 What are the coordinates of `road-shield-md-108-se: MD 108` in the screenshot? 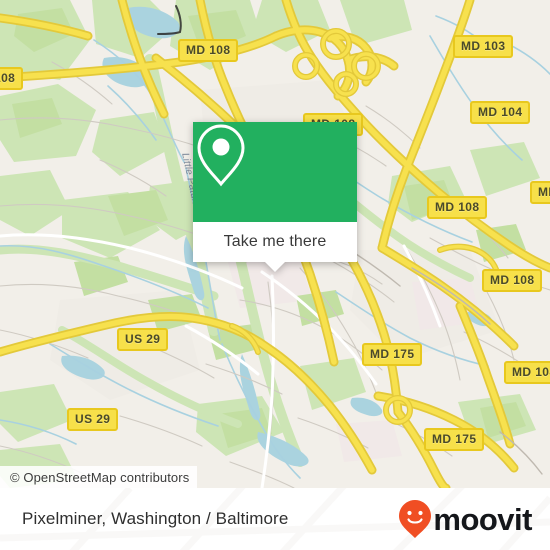 It's located at (512, 280).